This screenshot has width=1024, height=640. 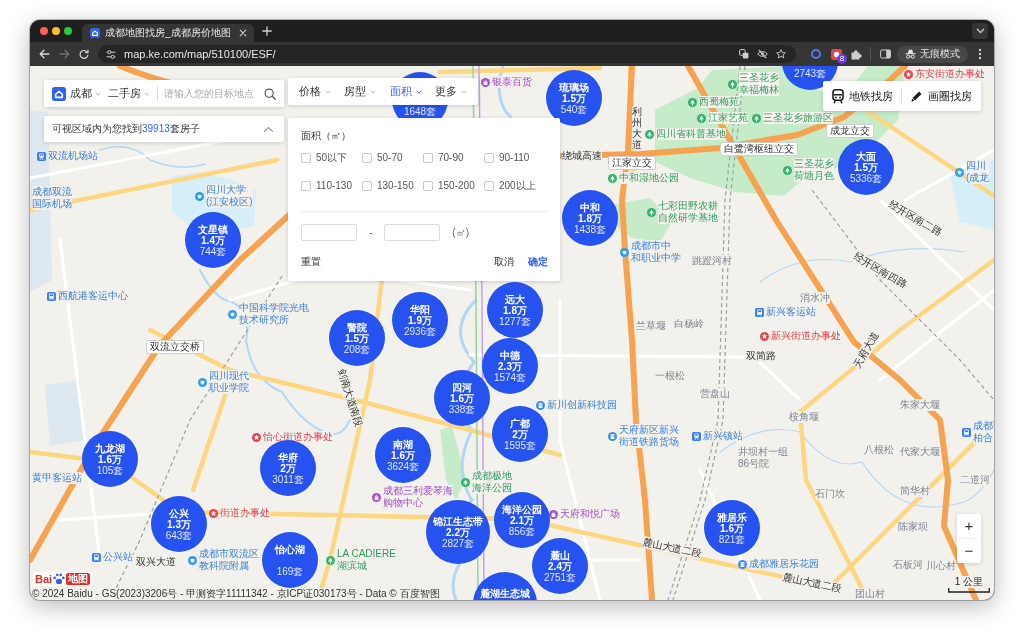 What do you see at coordinates (520, 423) in the screenshot?
I see `cluster-name: 广都` at bounding box center [520, 423].